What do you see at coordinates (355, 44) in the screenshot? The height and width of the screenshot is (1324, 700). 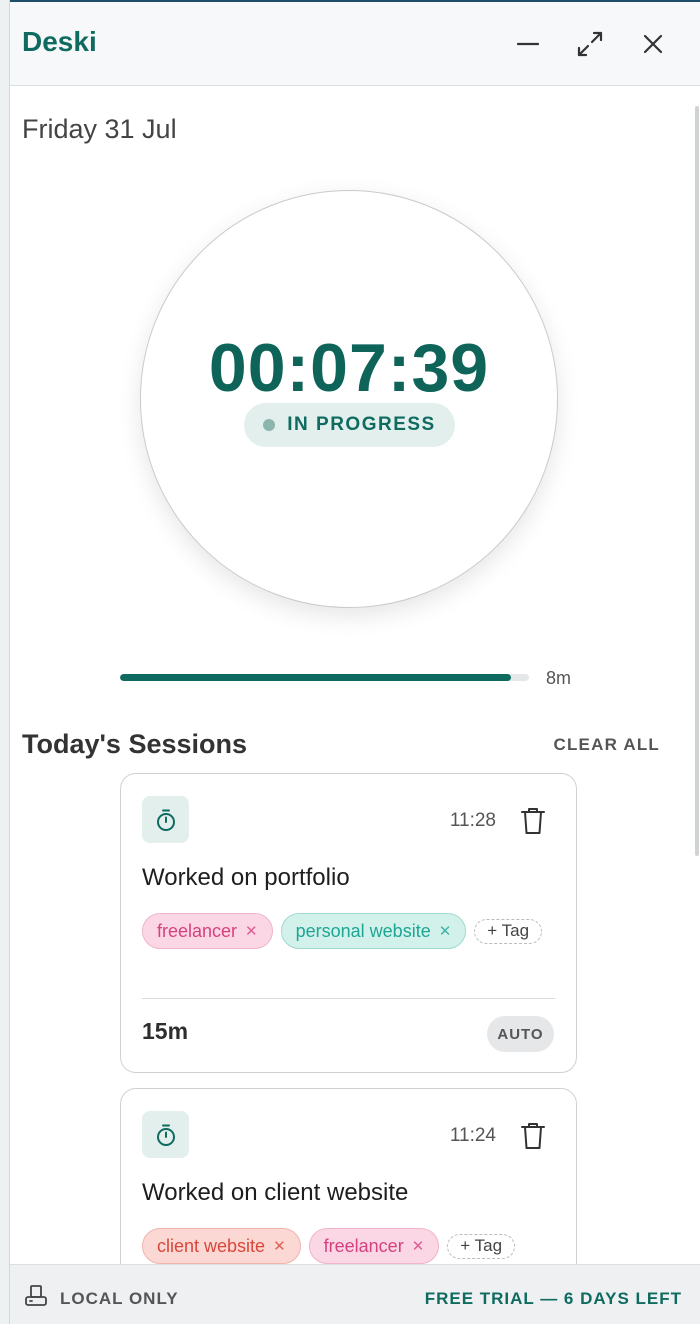 I see `title-bar: Deski` at bounding box center [355, 44].